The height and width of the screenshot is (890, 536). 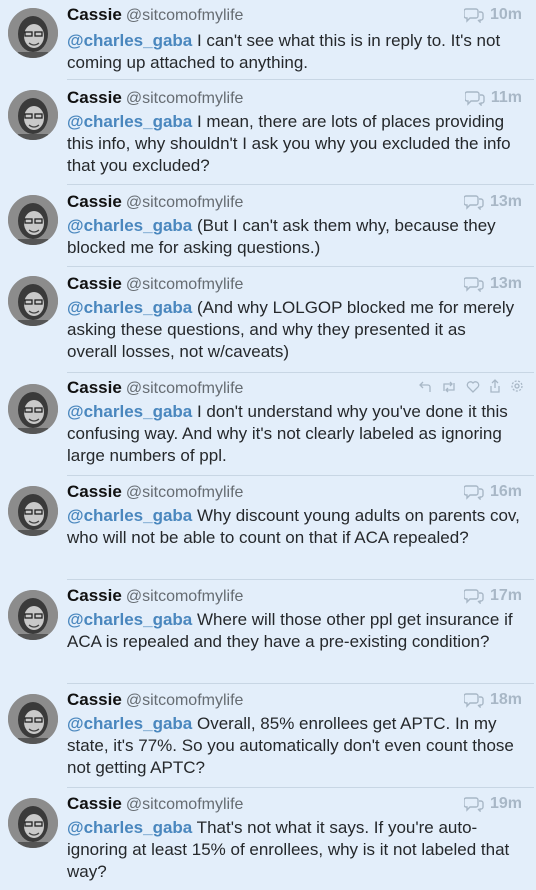 I want to click on tweet-meta: 10m, so click(x=492, y=15).